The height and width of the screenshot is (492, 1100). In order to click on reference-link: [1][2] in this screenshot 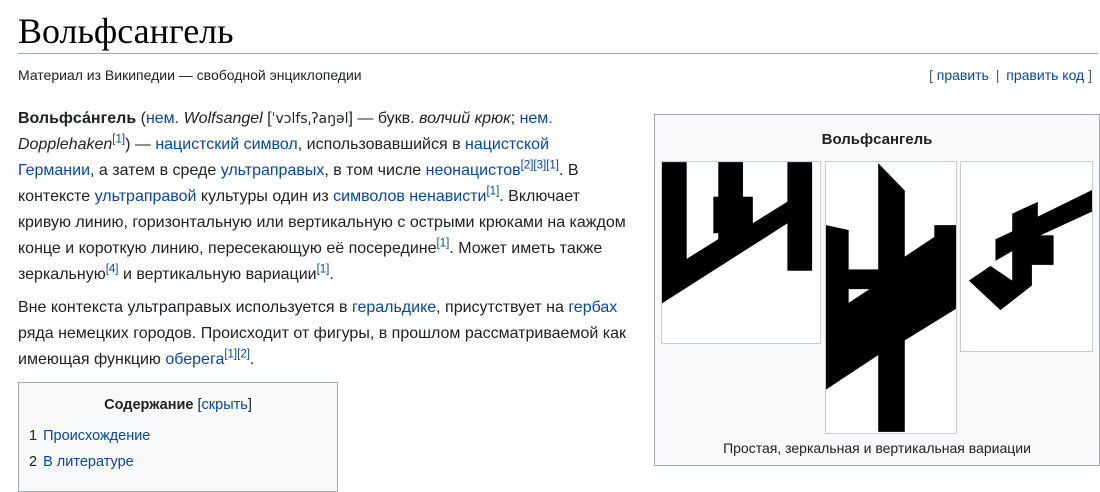, I will do `click(237, 355)`.